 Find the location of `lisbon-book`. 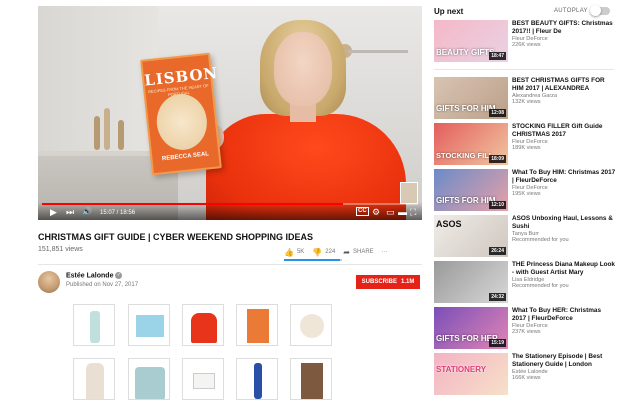

lisbon-book is located at coordinates (258, 326).